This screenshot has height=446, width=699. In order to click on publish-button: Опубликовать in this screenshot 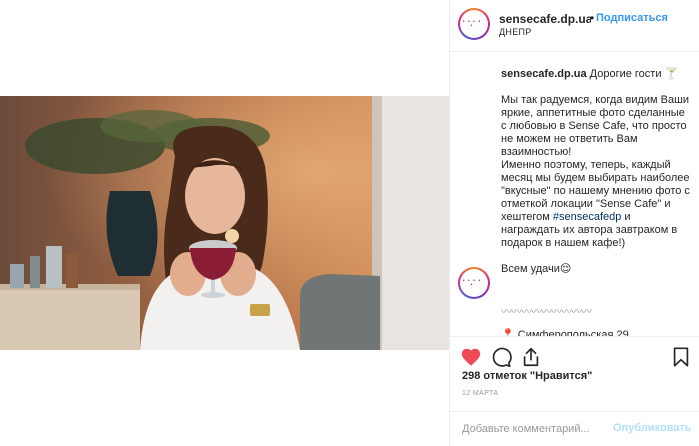, I will do `click(652, 428)`.